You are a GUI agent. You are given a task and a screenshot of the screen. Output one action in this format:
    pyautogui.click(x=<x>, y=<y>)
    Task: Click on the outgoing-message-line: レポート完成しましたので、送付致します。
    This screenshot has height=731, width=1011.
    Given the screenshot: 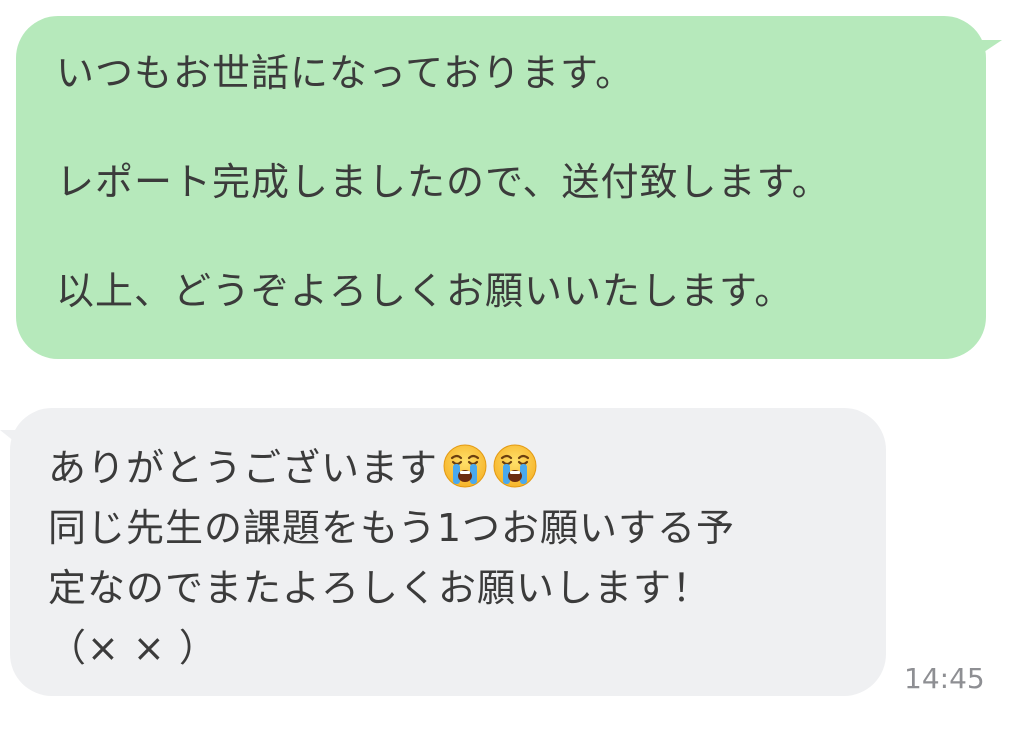 What is the action you would take?
    pyautogui.click(x=443, y=182)
    